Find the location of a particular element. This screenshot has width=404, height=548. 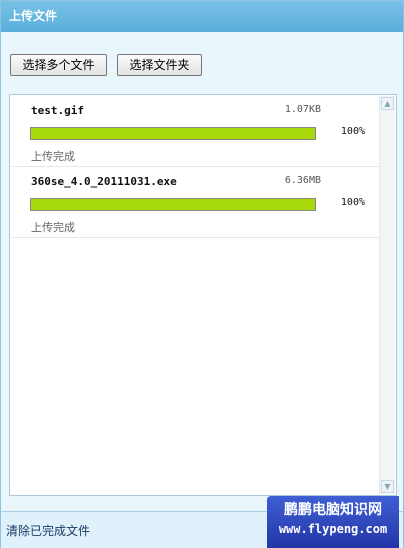

footer-bar: 清除已完成文件 鹏鹏电脑知识网 www.flypeng.com is located at coordinates (202, 522).